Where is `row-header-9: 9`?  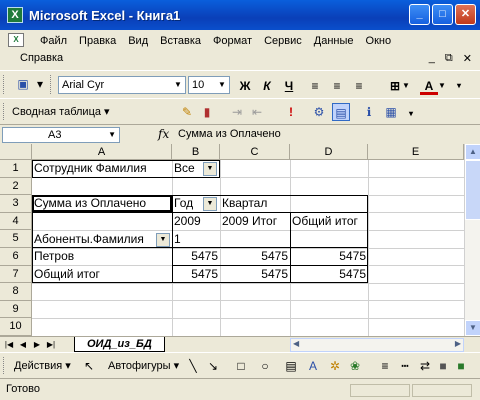 row-header-9: 9 is located at coordinates (16, 309).